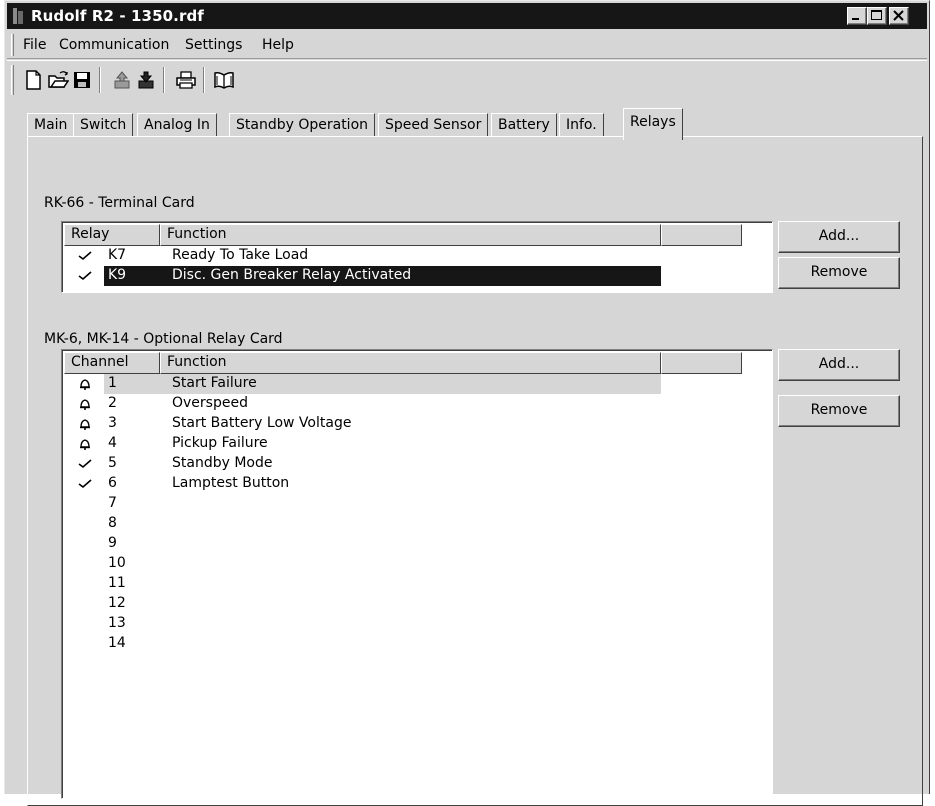 The image size is (935, 806). I want to click on help-book-icon, so click(224, 80).